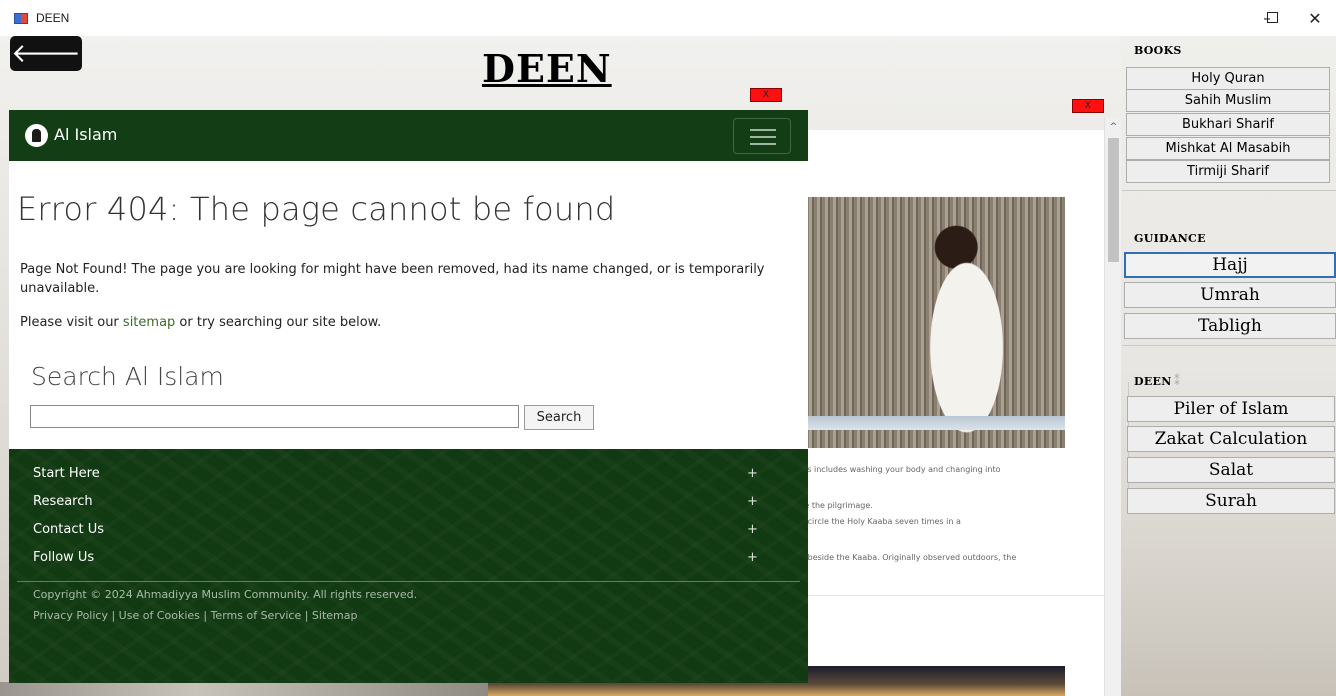  Describe the element at coordinates (880, 521) in the screenshot. I see `web-text-line: d circle the Holy Kaaba seven times in a` at that location.